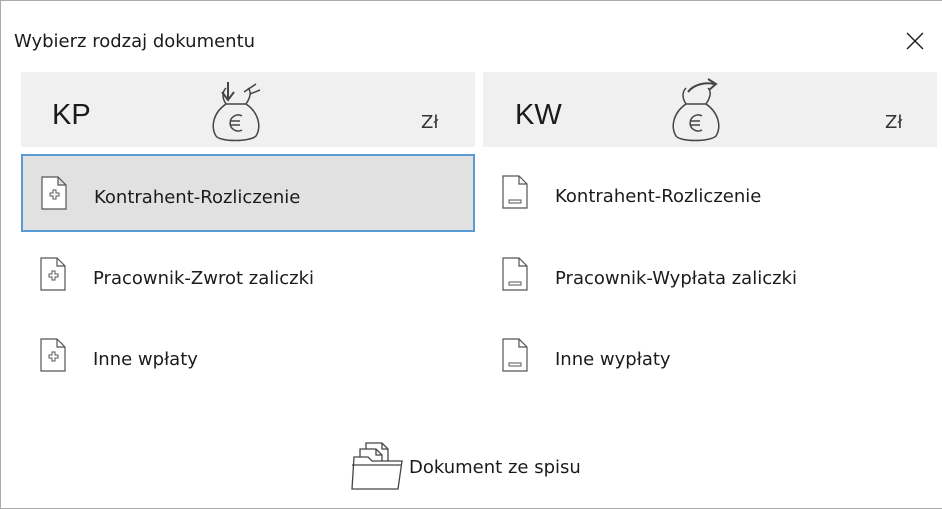  What do you see at coordinates (145, 359) in the screenshot?
I see `kp-item-label: Inne wpłaty` at bounding box center [145, 359].